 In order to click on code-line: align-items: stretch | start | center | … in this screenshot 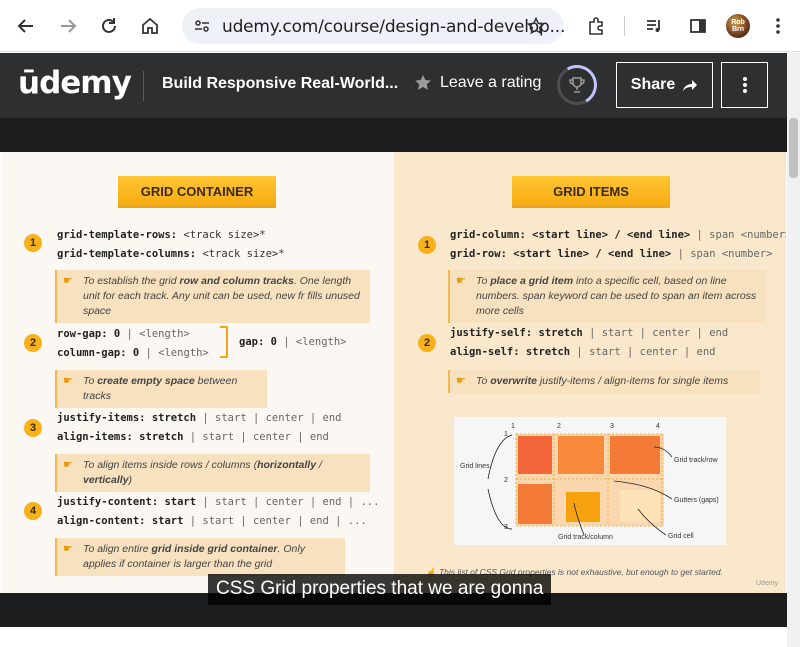, I will do `click(193, 437)`.